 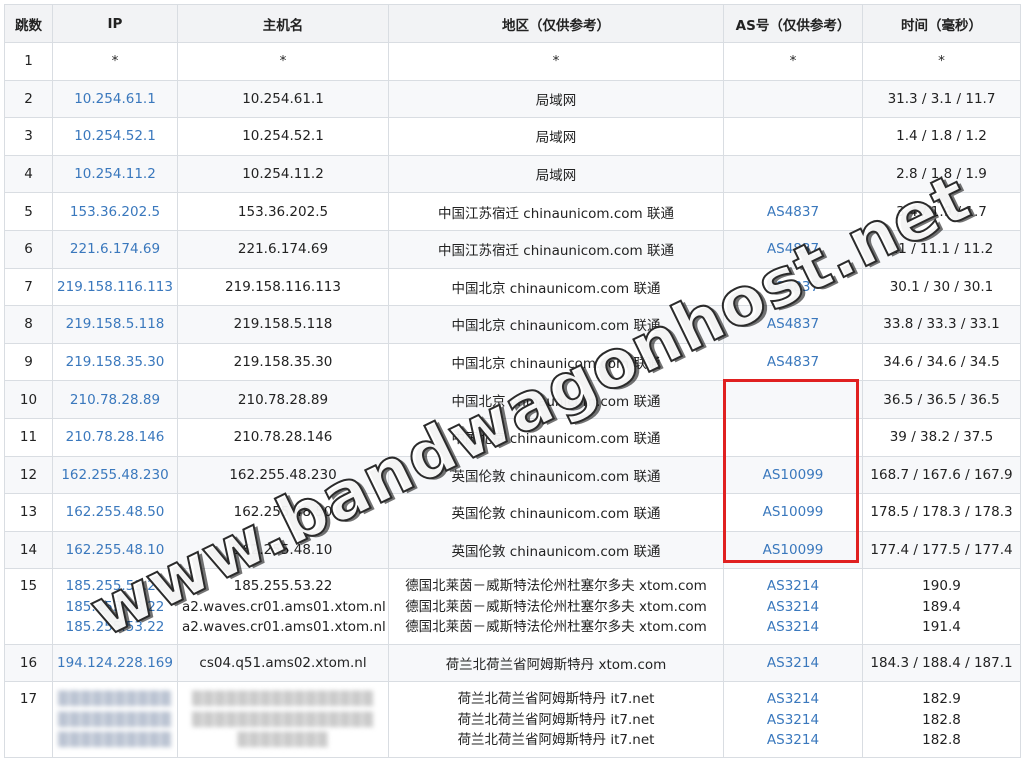 What do you see at coordinates (941, 699) in the screenshot?
I see `time-text: 182.9` at bounding box center [941, 699].